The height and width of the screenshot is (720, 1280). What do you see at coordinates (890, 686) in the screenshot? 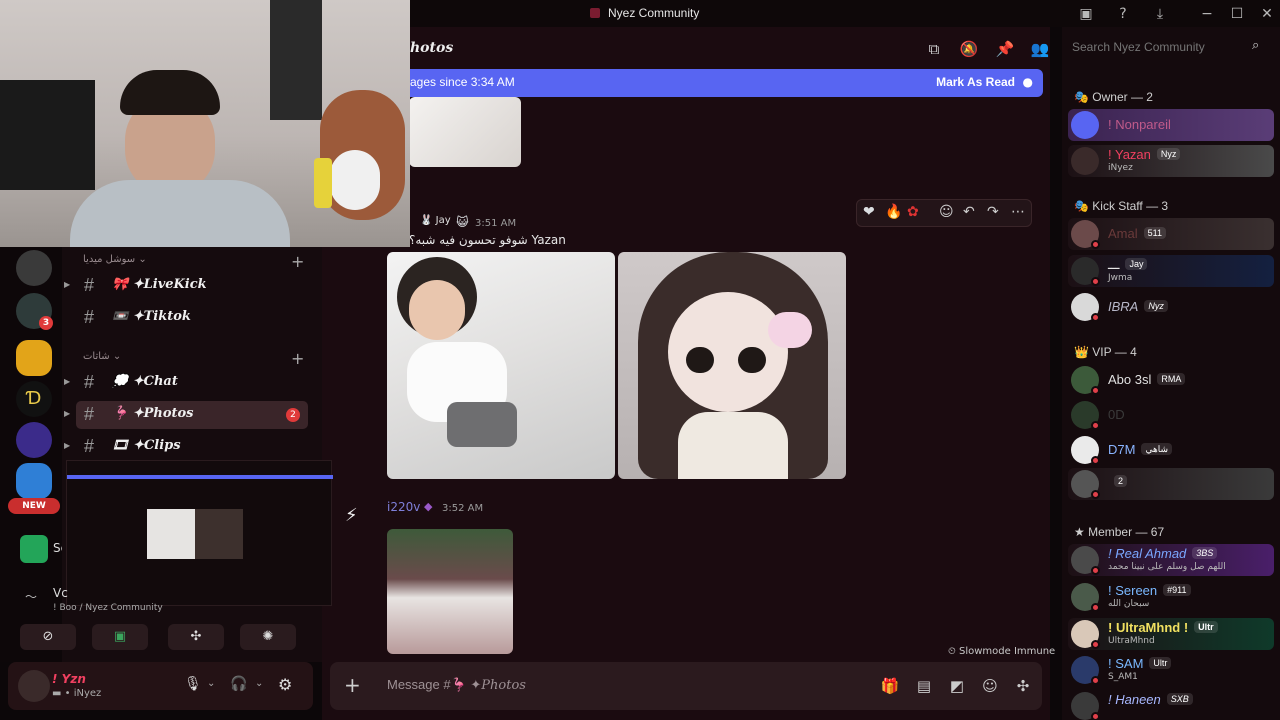
I see `gift-icon: 🎁` at bounding box center [890, 686].